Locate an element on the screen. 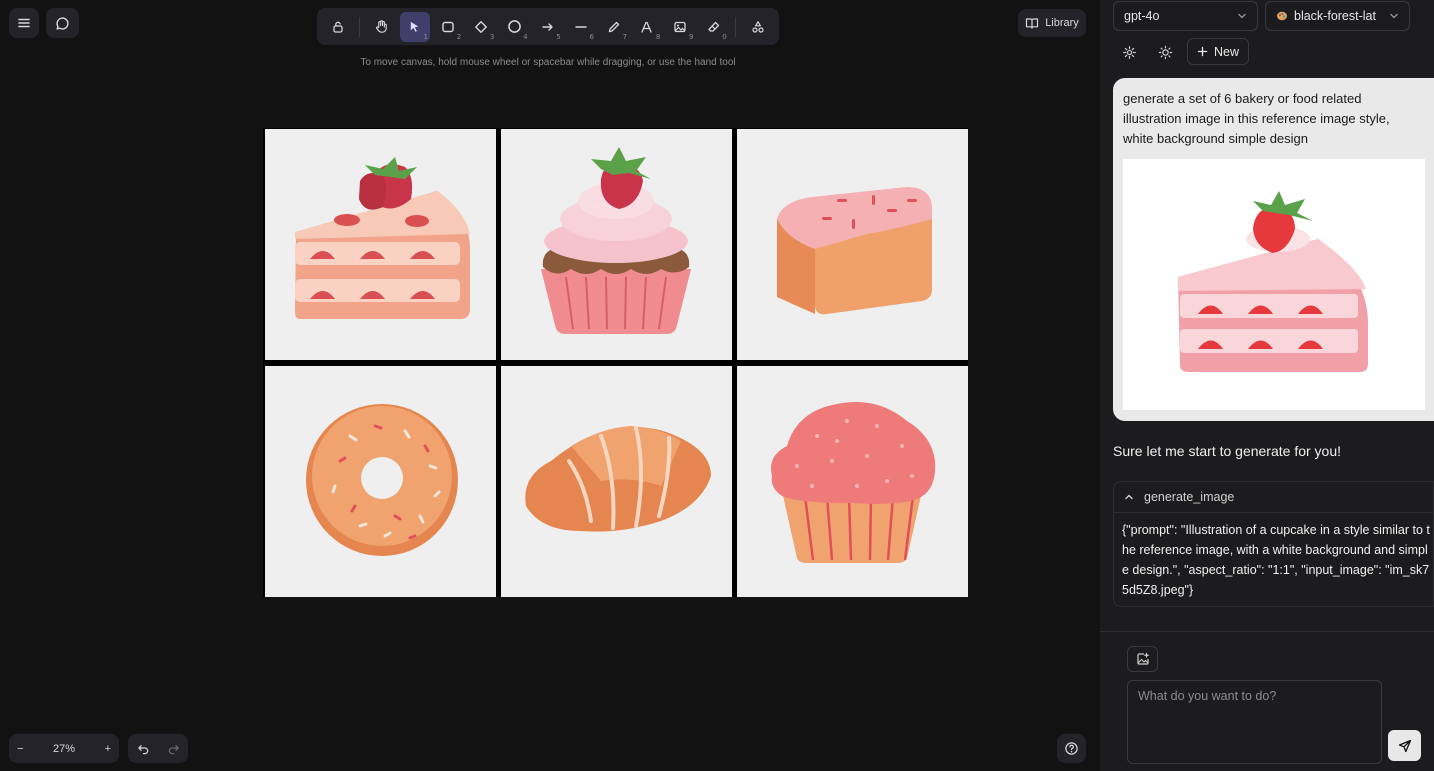 The image size is (1434, 771). line-icon is located at coordinates (581, 26).